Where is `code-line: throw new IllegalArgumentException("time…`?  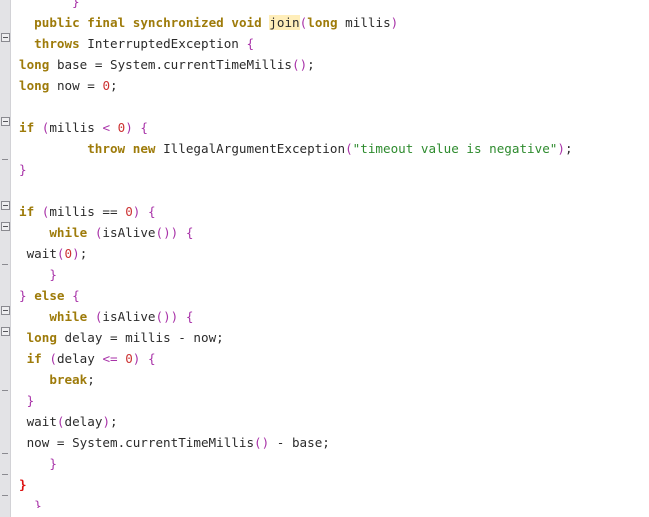 code-line: throw new IllegalArgumentException("time… is located at coordinates (330, 148).